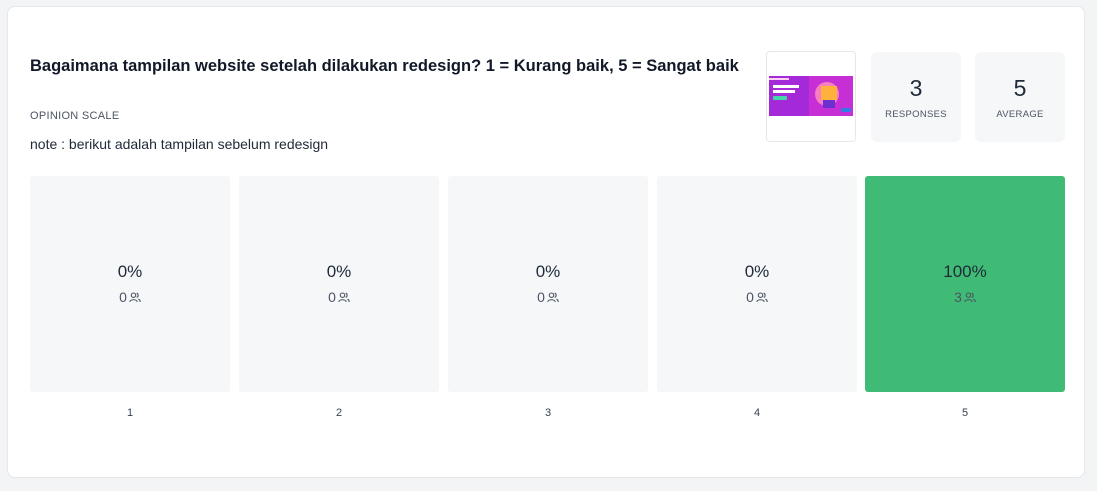 Image resolution: width=1097 pixels, height=491 pixels. I want to click on scale-label-4: 4, so click(757, 413).